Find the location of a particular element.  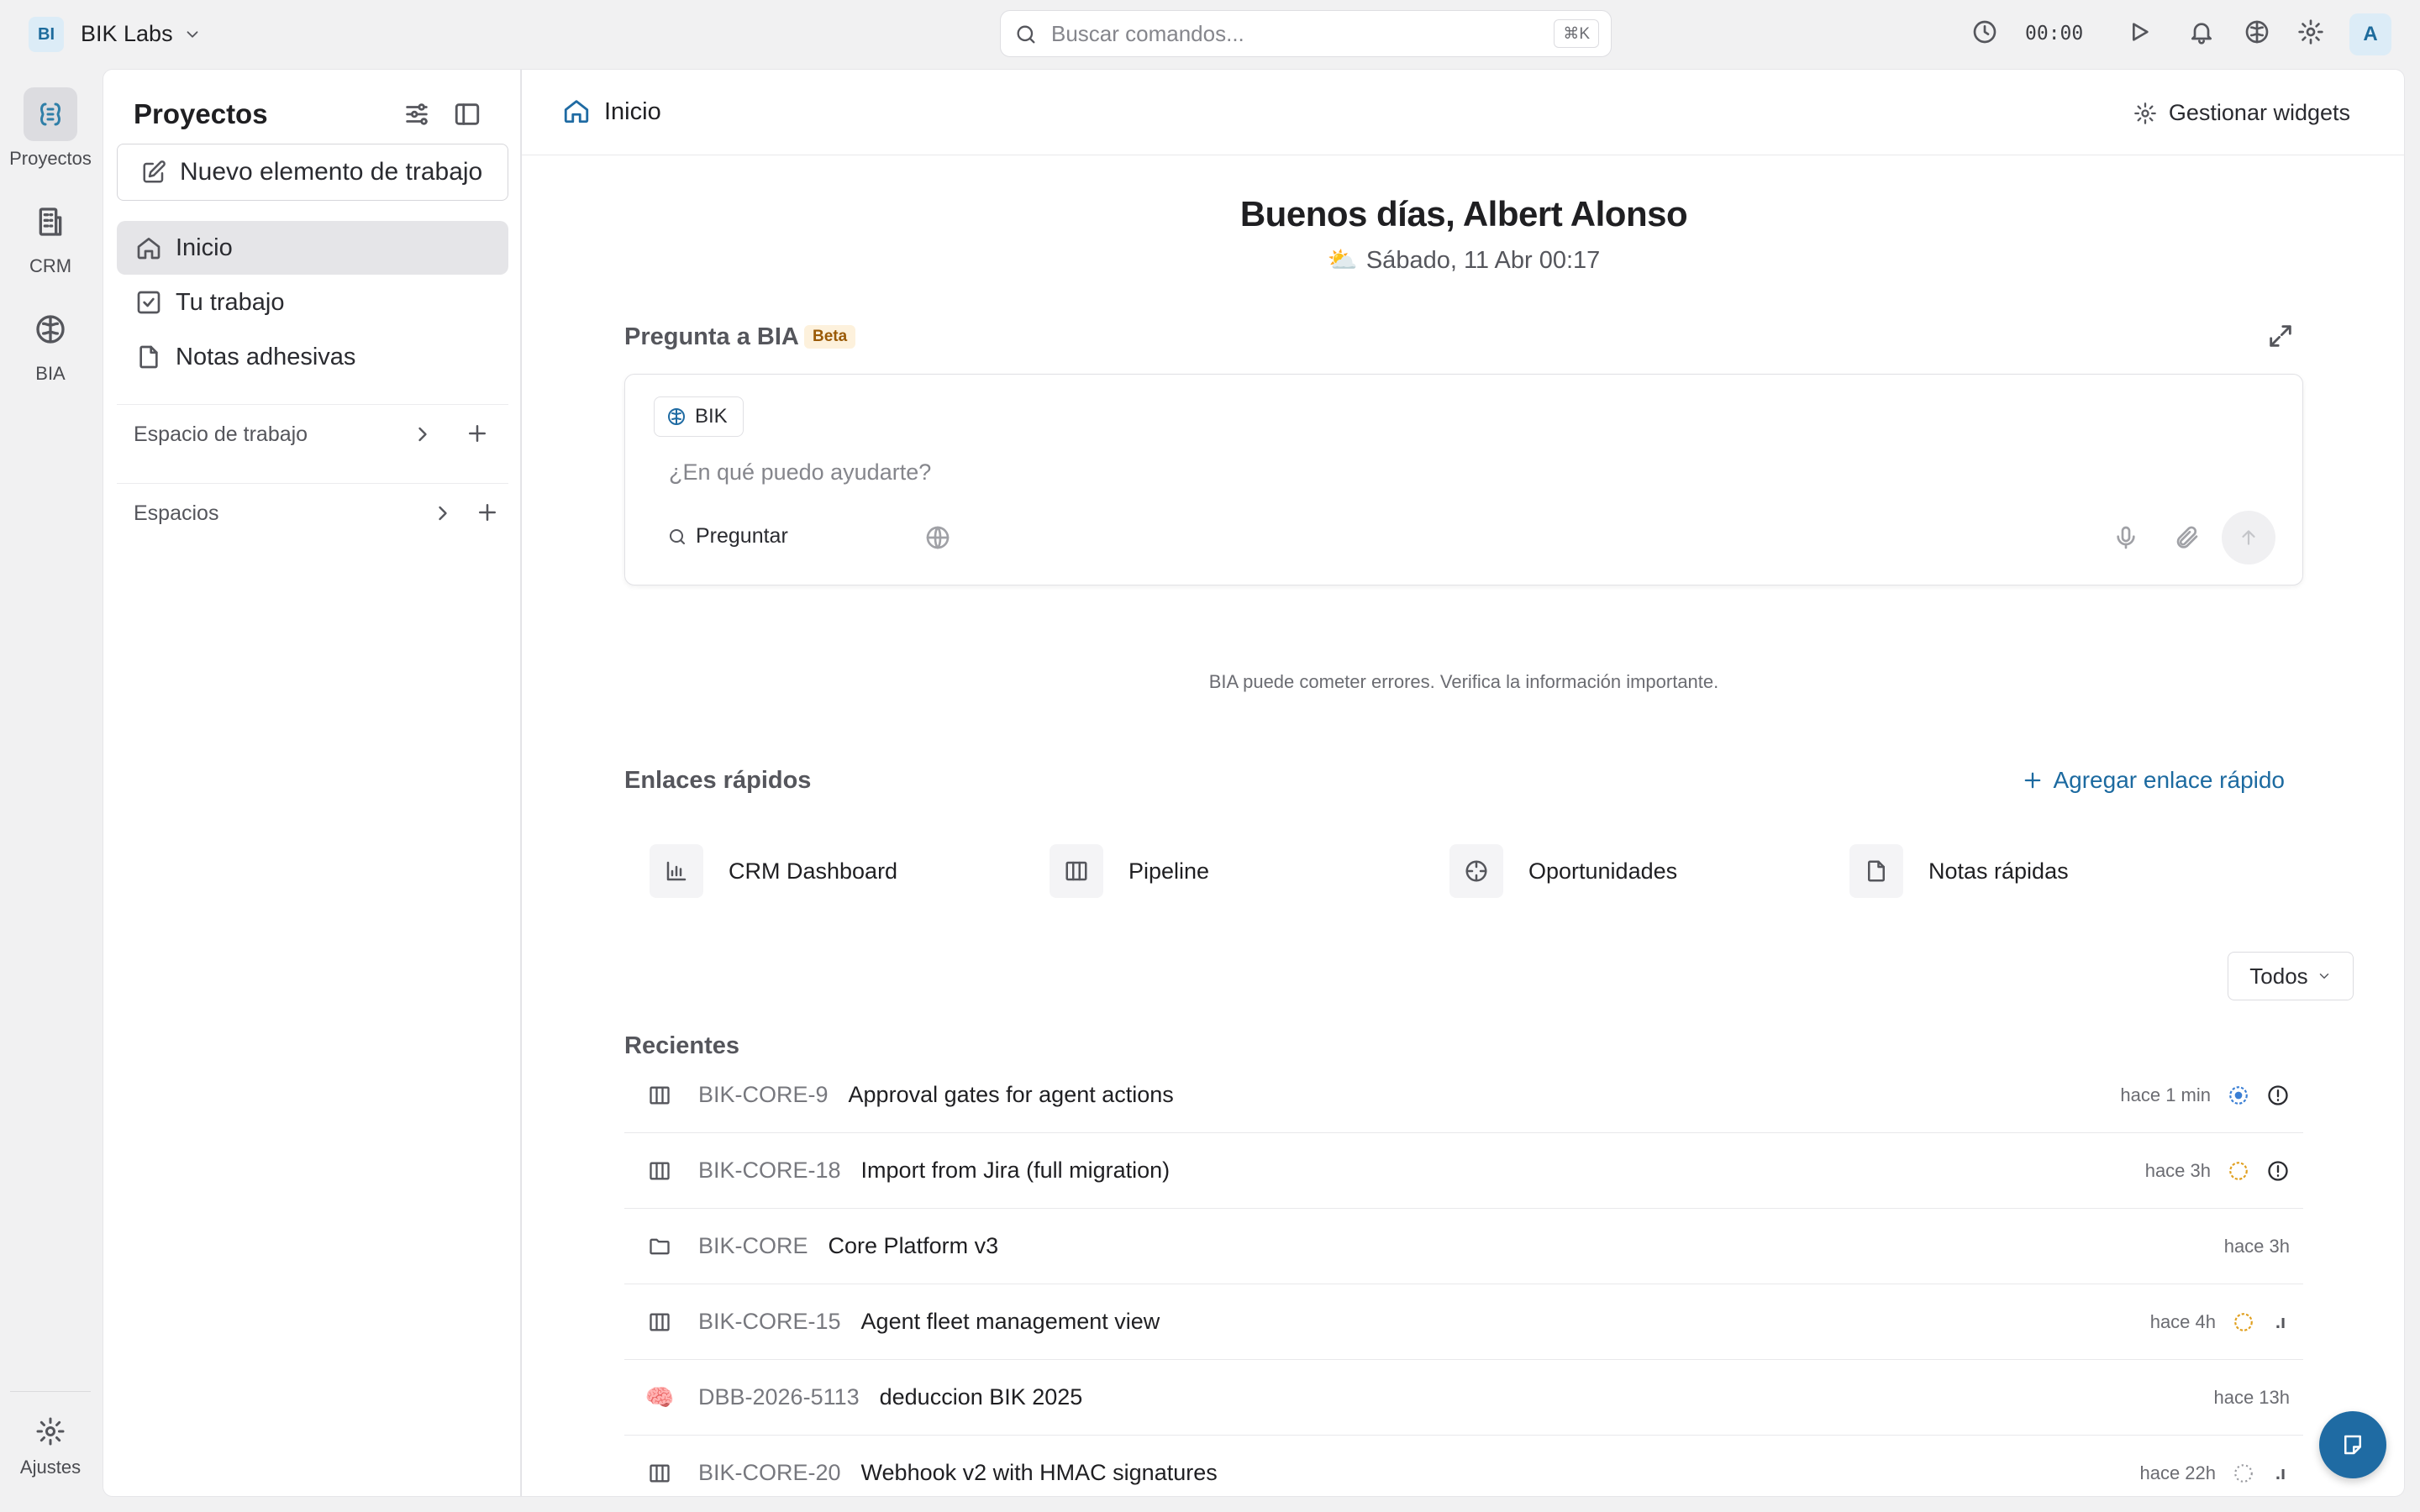

status-in-progress-icon is located at coordinates (2238, 1095).